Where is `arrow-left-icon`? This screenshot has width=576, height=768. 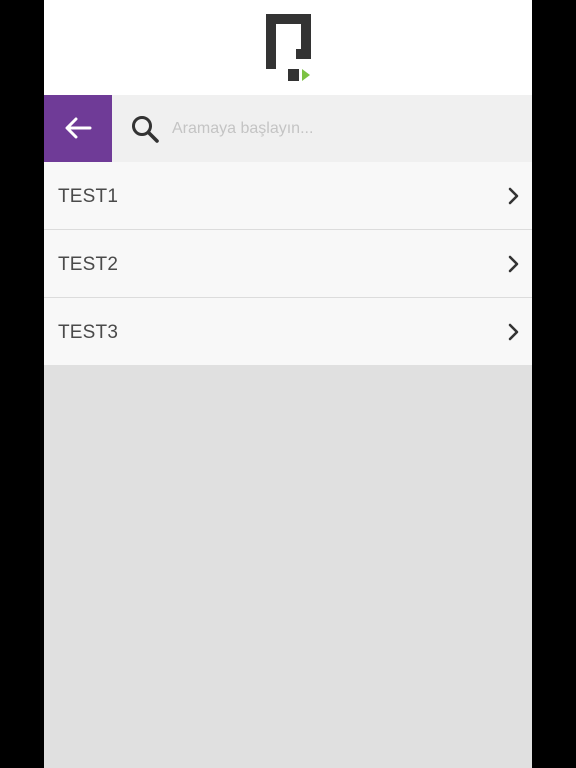 arrow-left-icon is located at coordinates (78, 128).